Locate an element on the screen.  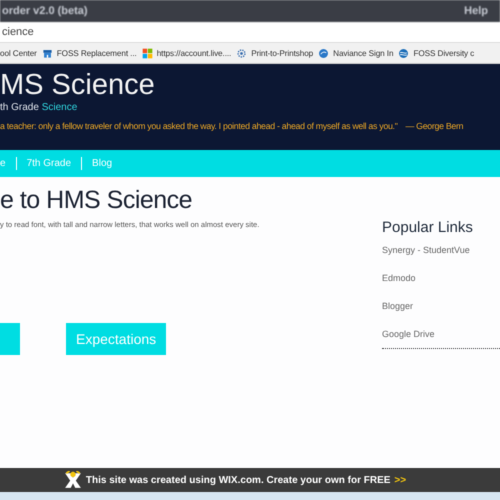
x-logo-icon is located at coordinates (73, 480).